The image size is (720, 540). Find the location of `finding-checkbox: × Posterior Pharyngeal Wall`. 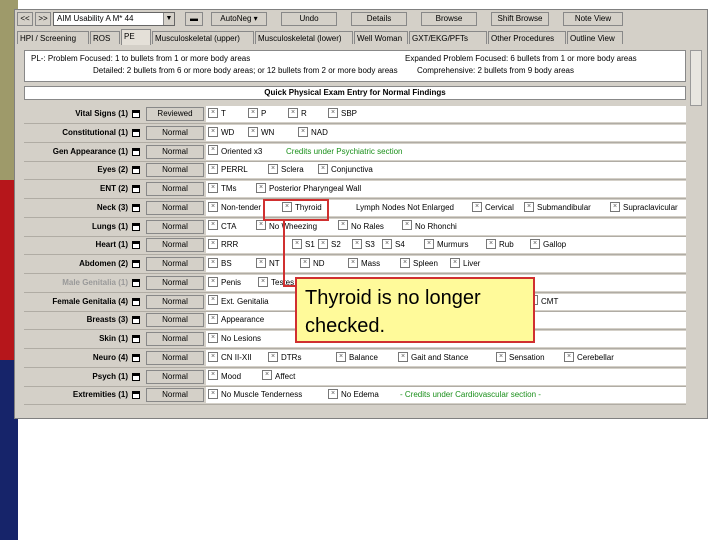

finding-checkbox: × Posterior Pharyngeal Wall is located at coordinates (308, 189).